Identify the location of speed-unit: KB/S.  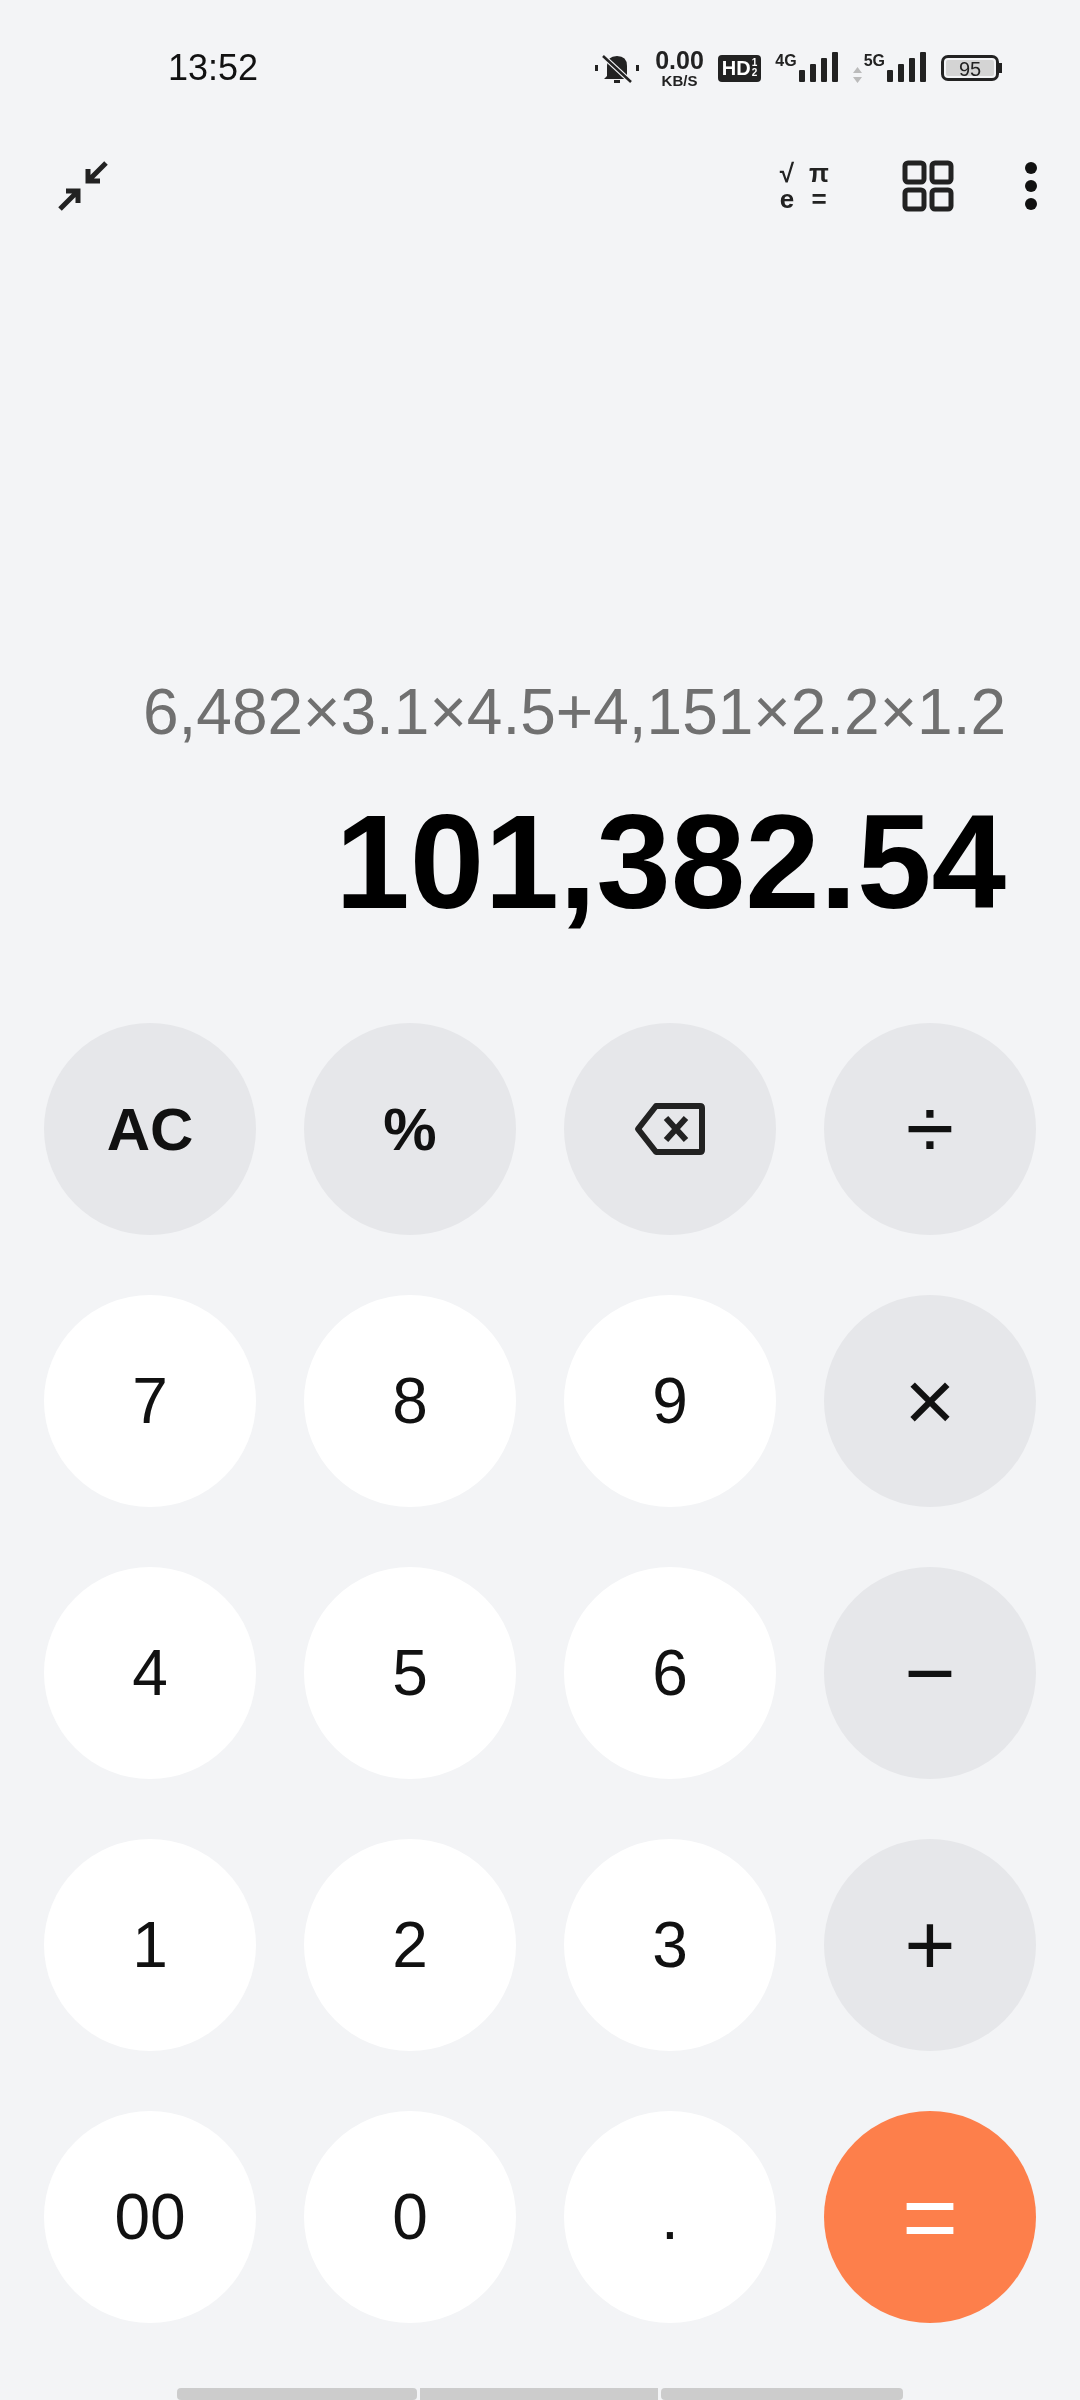
(679, 80).